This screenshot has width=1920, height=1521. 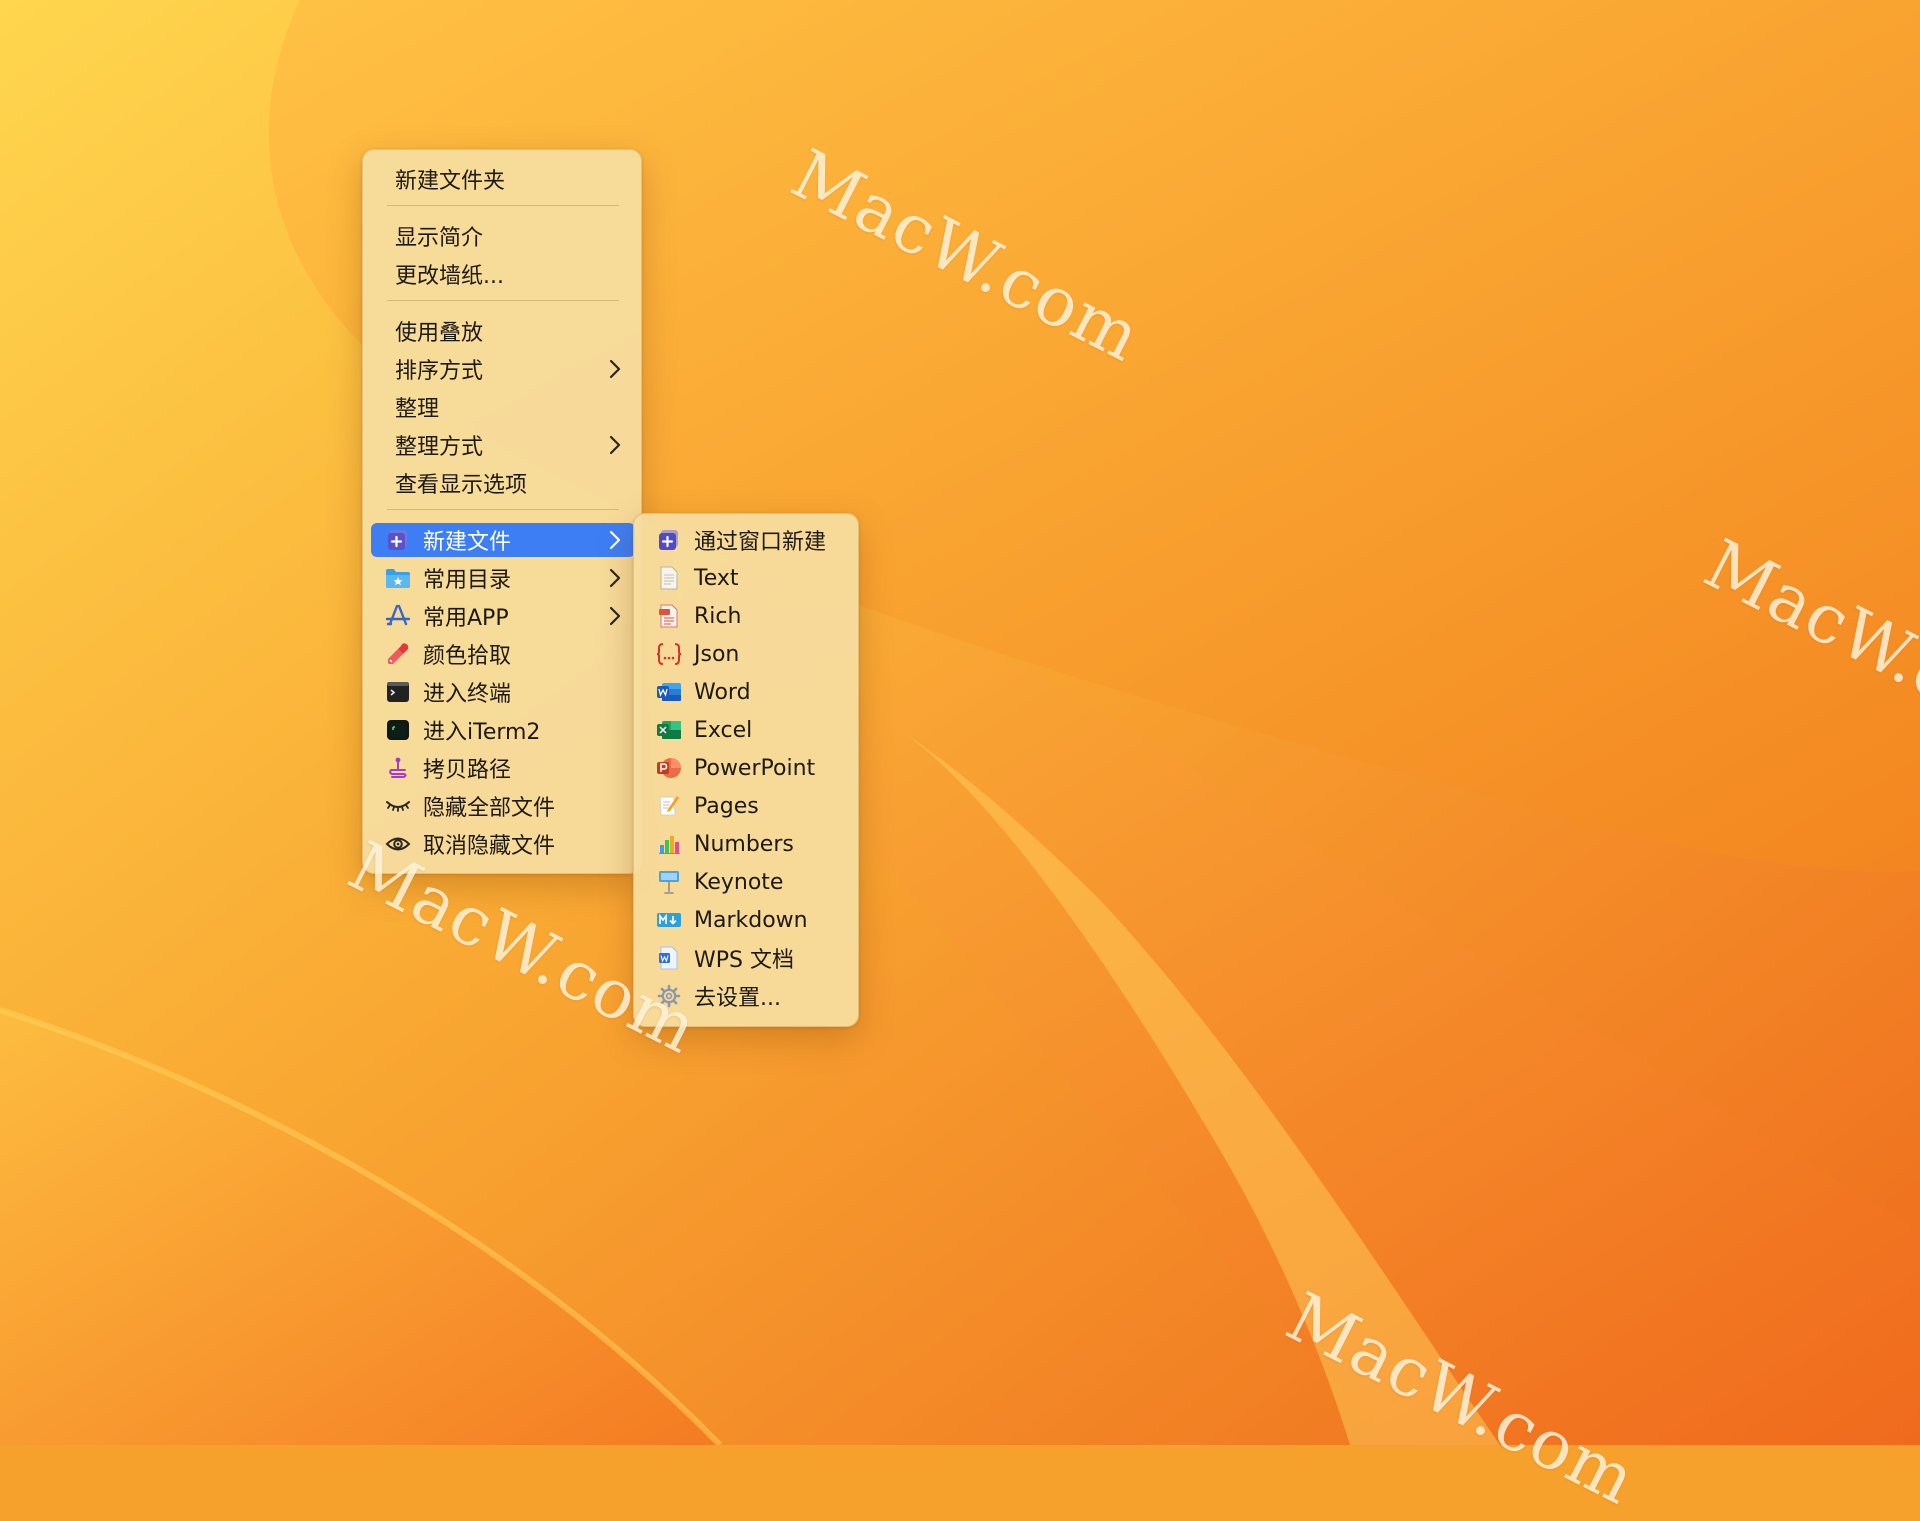 What do you see at coordinates (467, 580) in the screenshot?
I see `menu-item-label: 常用目录` at bounding box center [467, 580].